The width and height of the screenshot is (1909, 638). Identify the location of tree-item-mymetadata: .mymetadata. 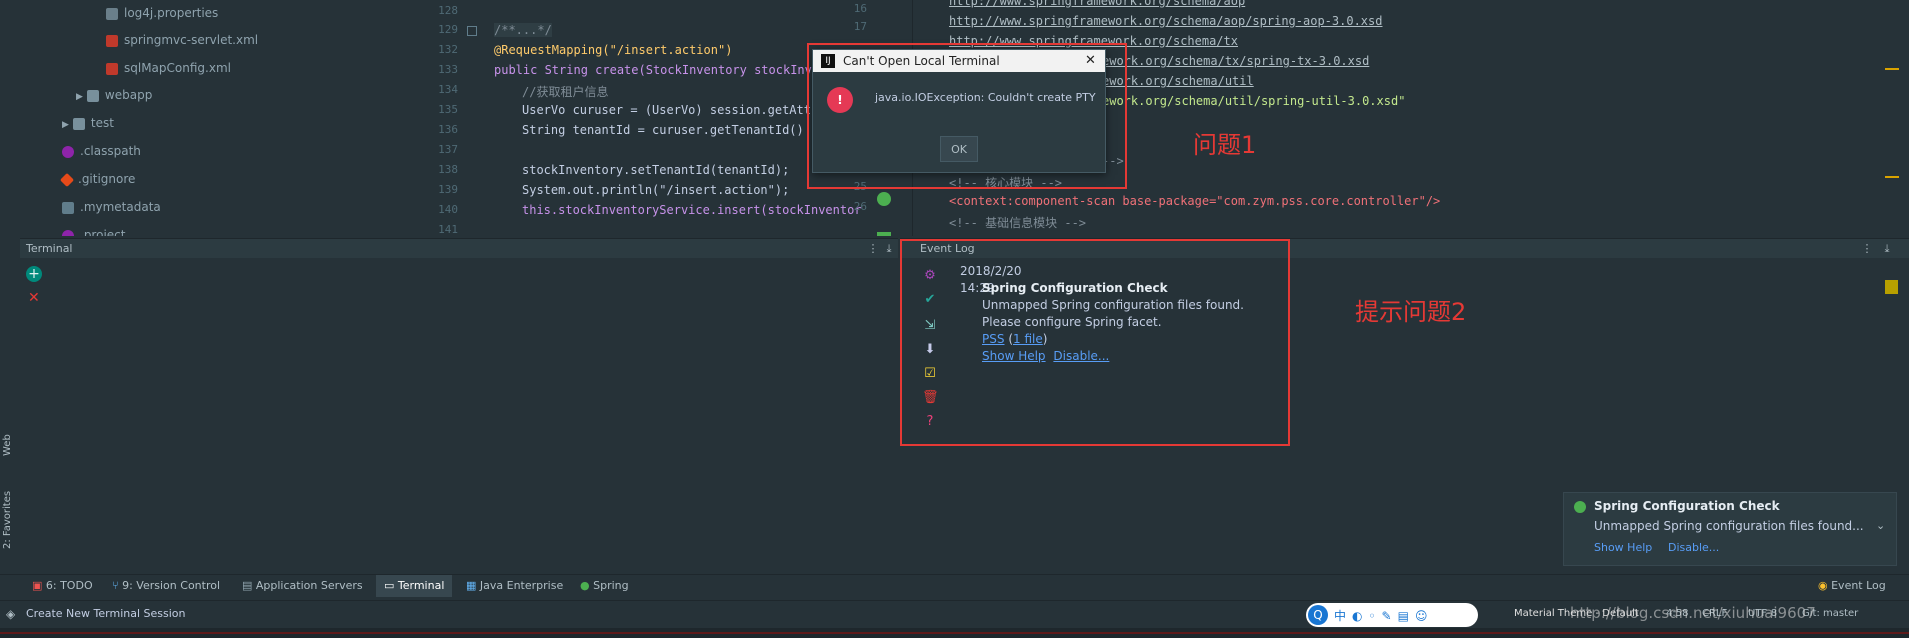
(111, 207).